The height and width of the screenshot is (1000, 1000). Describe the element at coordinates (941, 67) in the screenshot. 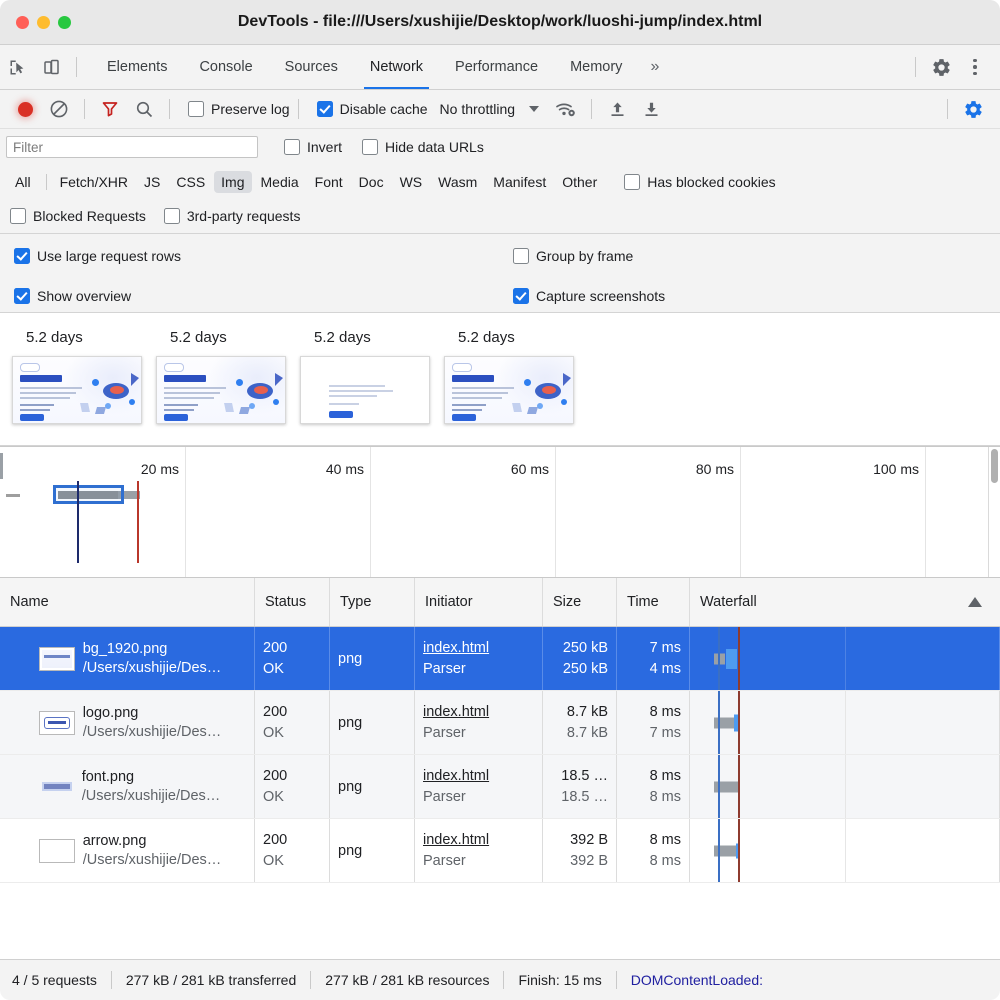

I see `settings-gear-icon` at that location.